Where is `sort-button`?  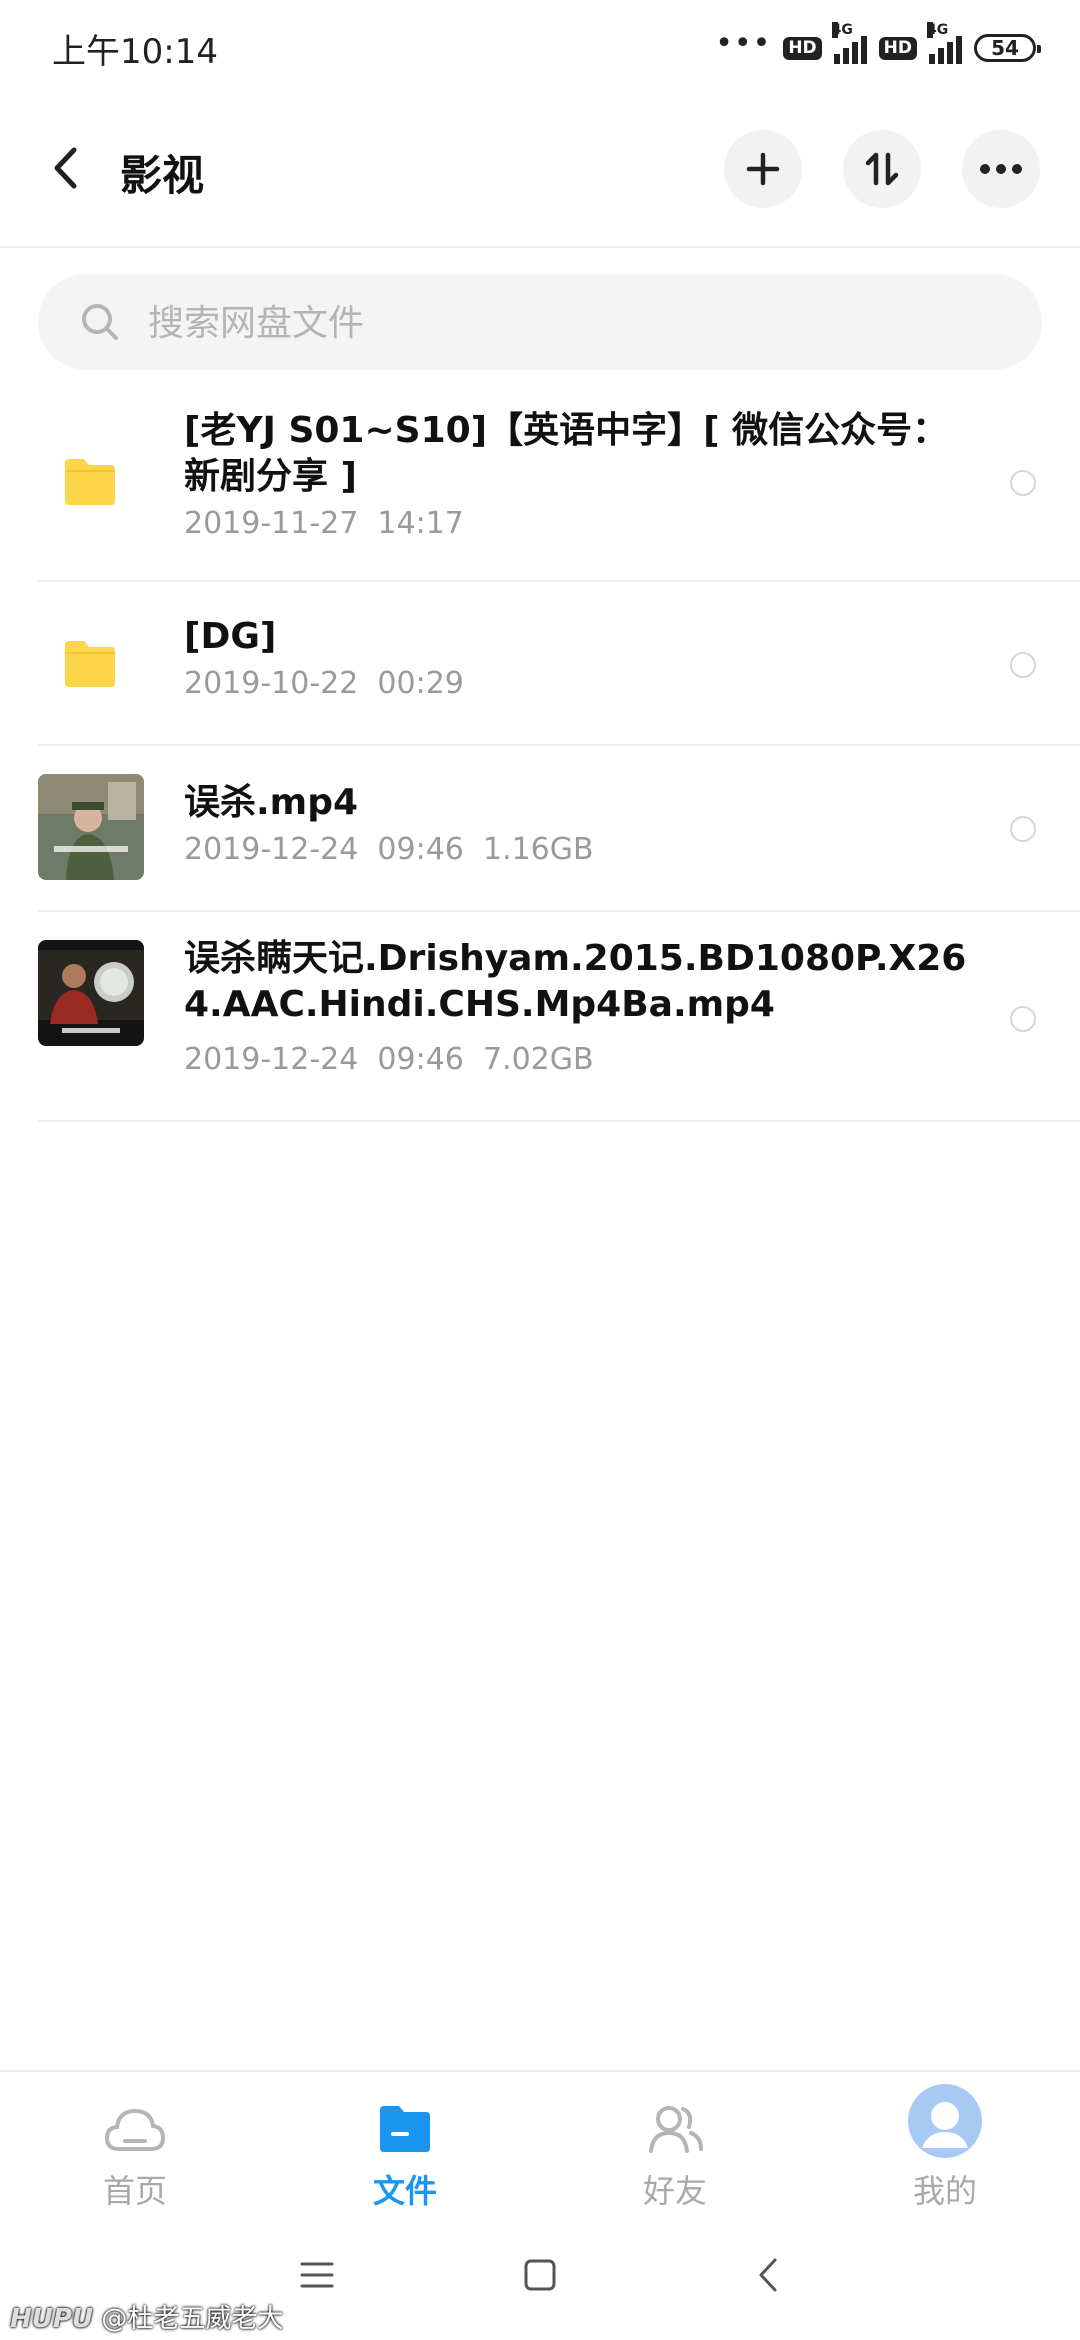
sort-button is located at coordinates (882, 169).